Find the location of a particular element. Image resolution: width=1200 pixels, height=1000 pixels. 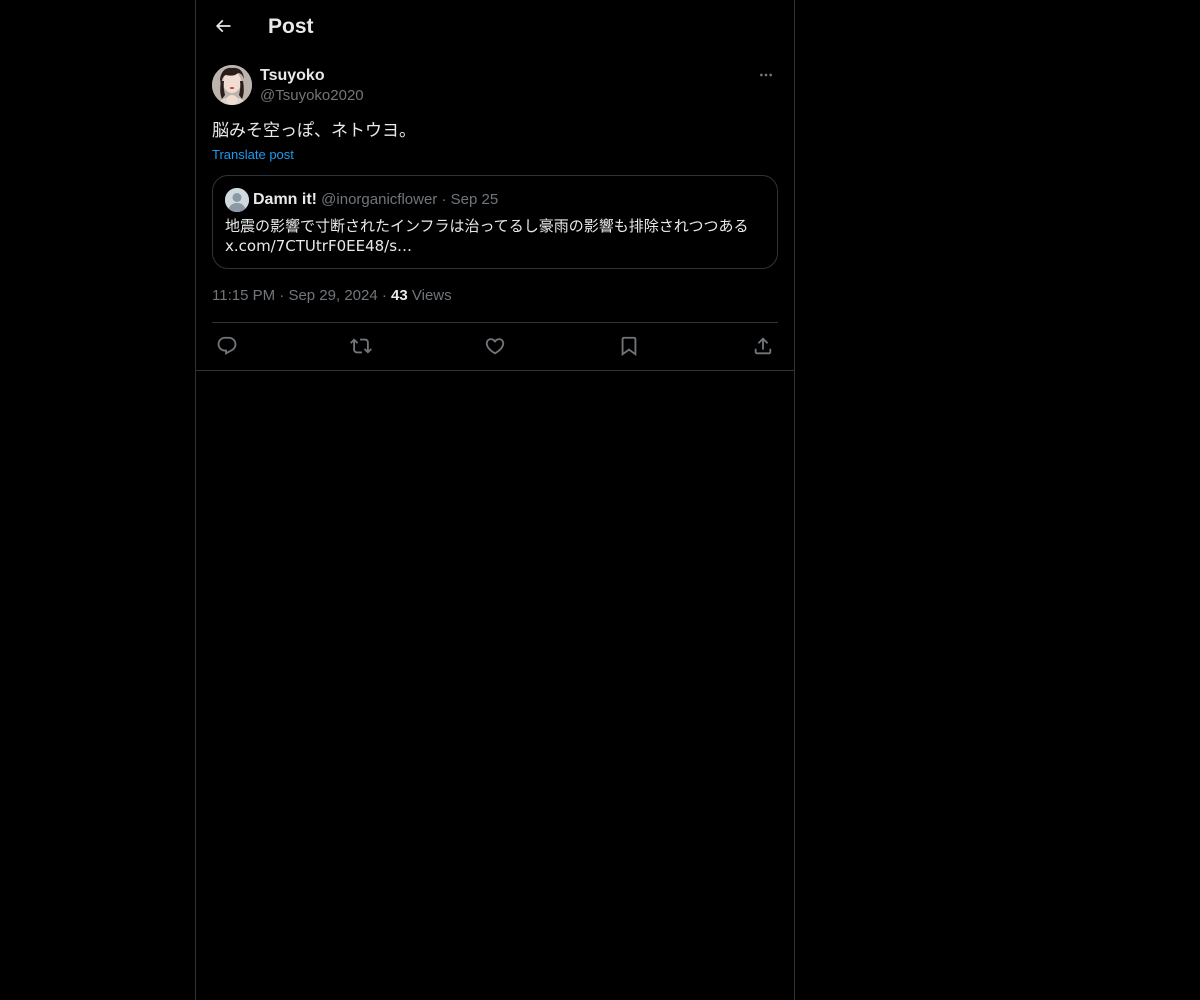

author-avatar is located at coordinates (232, 85).